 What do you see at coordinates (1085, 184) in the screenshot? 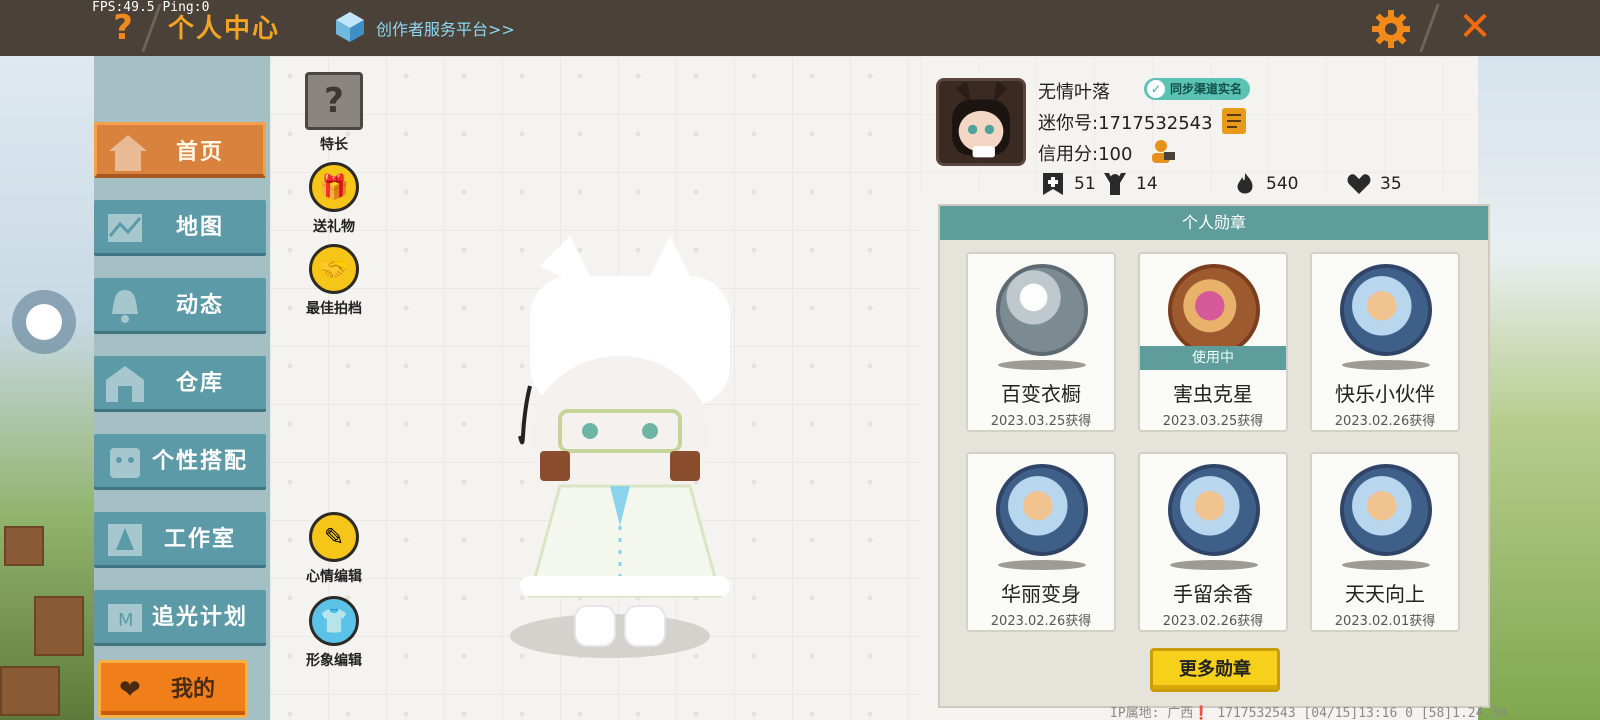
I see `stat-add-count: 51` at bounding box center [1085, 184].